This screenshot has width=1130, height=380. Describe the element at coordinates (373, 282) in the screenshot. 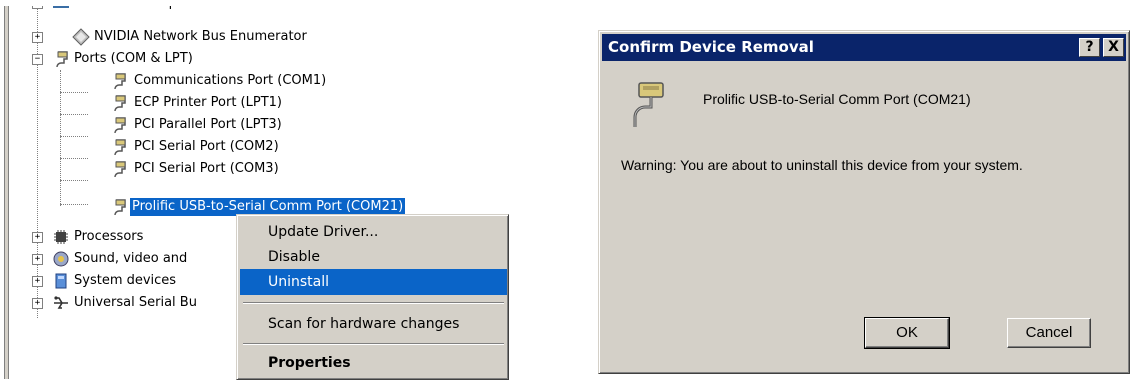

I see `menu-item-uninstall: Uninstall` at that location.